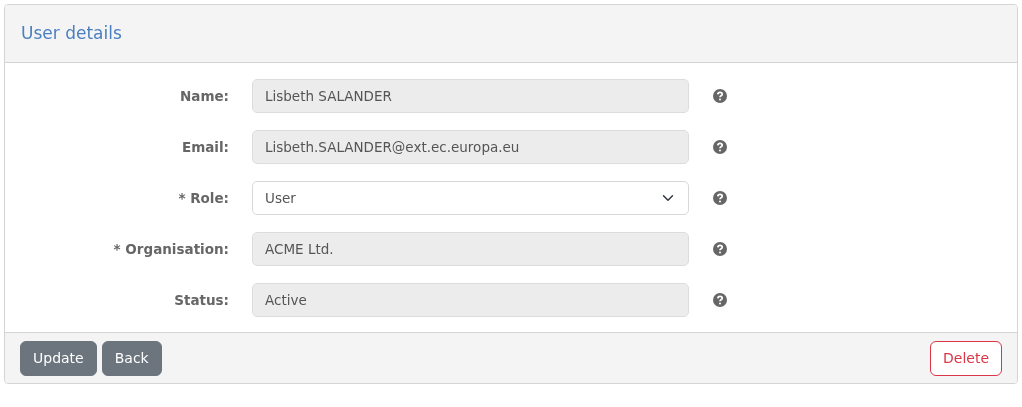 The image size is (1022, 407). I want to click on field-label: Status:, so click(201, 300).